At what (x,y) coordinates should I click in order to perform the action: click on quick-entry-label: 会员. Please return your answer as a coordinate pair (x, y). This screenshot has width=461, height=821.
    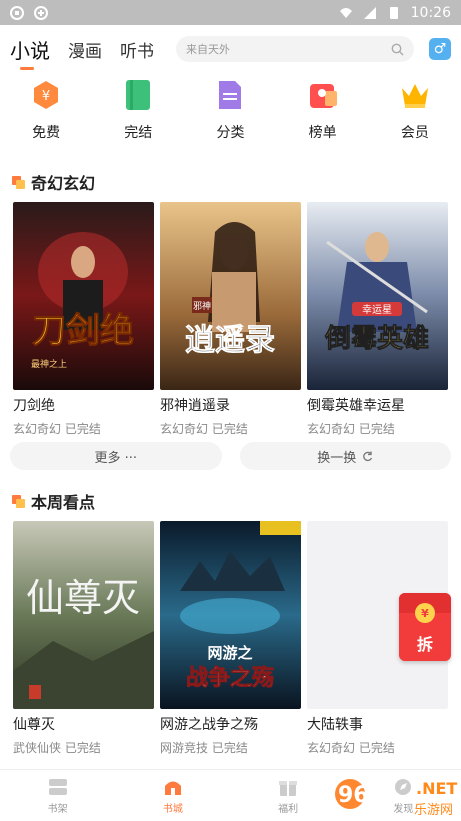
    Looking at the image, I should click on (414, 133).